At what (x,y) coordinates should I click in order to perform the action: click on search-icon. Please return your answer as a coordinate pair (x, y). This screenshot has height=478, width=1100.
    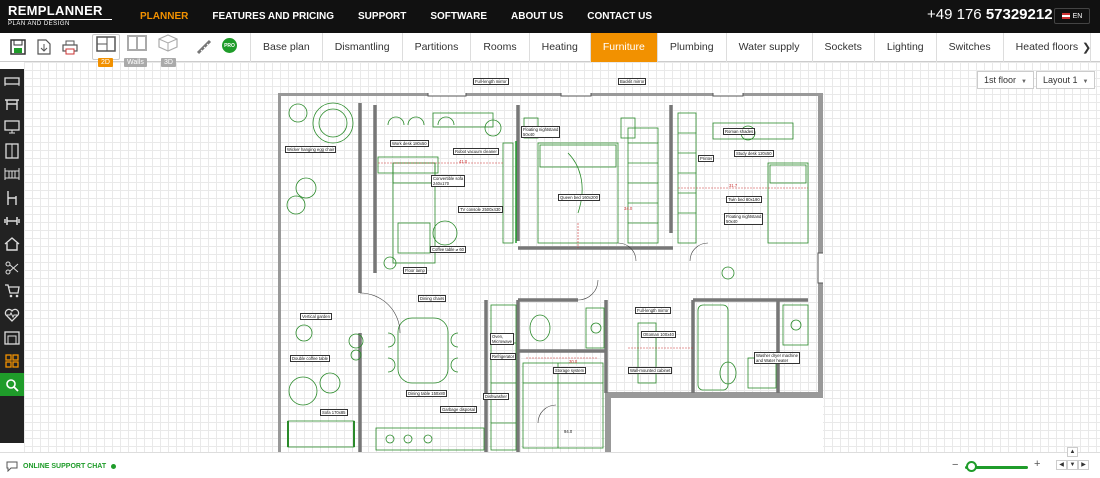
    Looking at the image, I should click on (12, 385).